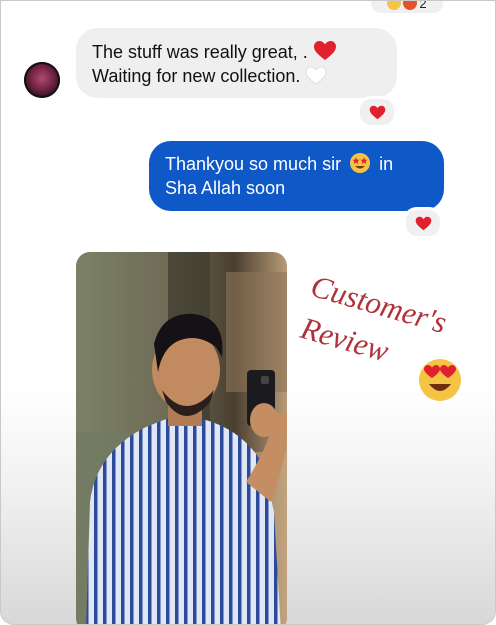  What do you see at coordinates (42, 80) in the screenshot?
I see `avatar` at bounding box center [42, 80].